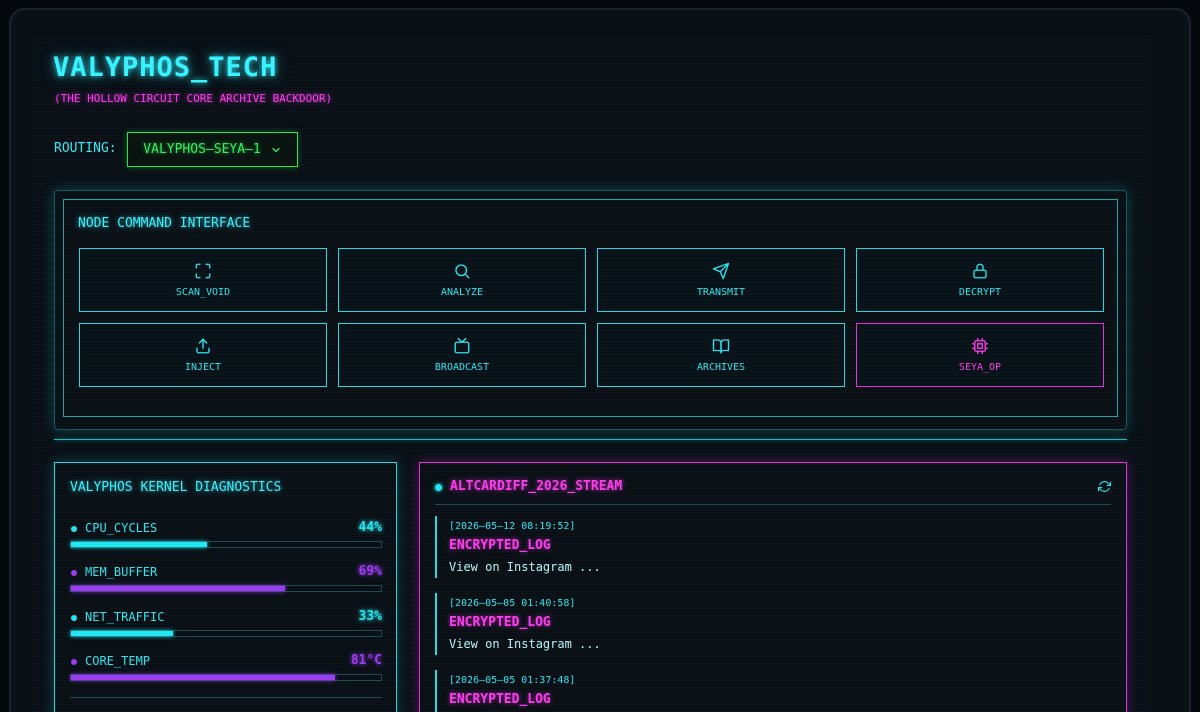 The height and width of the screenshot is (712, 1200). Describe the element at coordinates (512, 680) in the screenshot. I see `log-timestamp: [2026—05—05 01:37:48]` at that location.